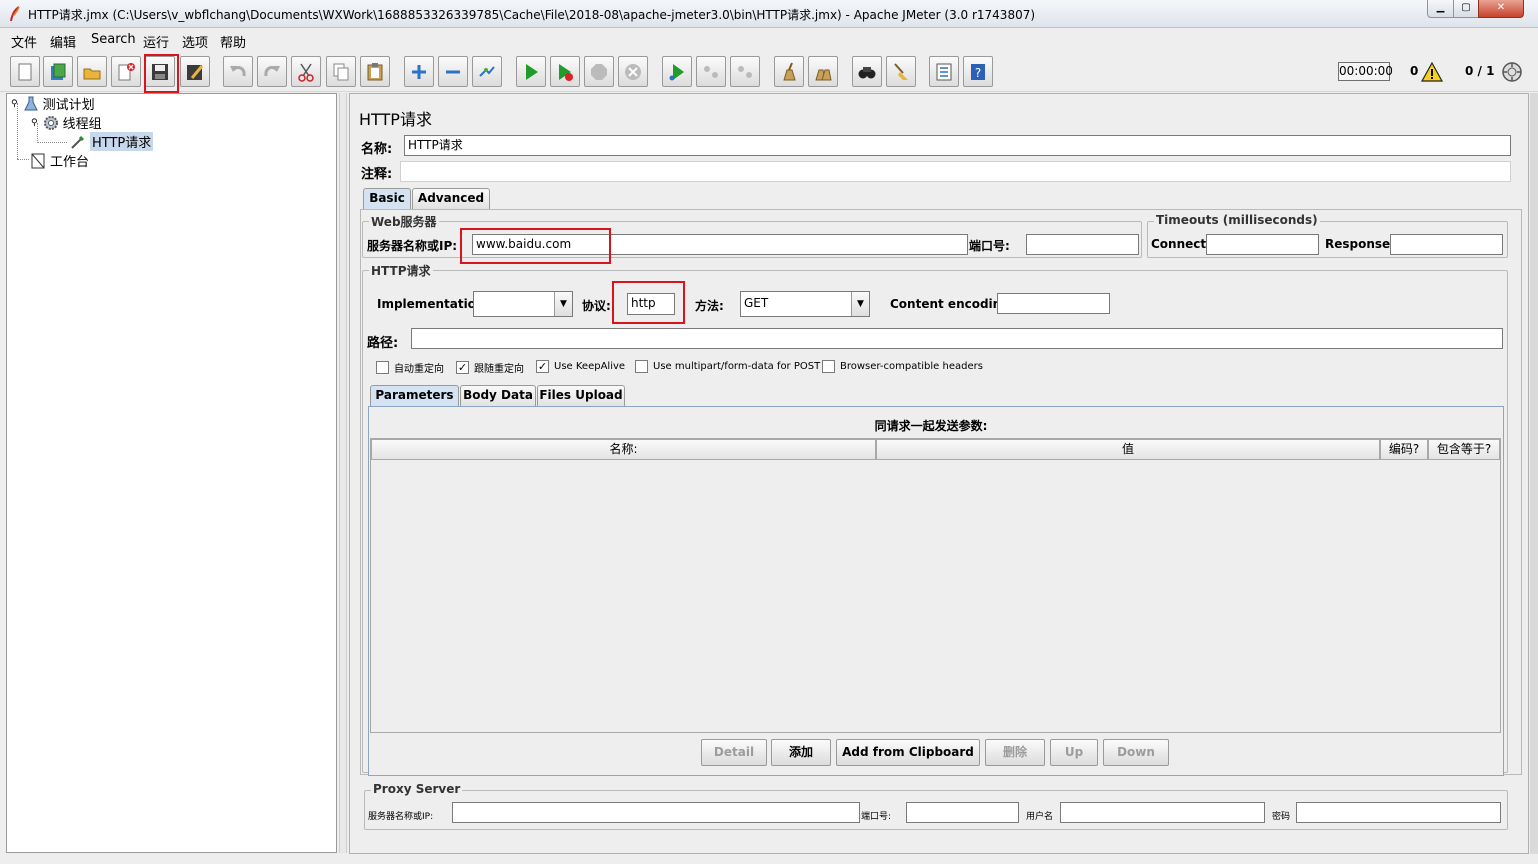  Describe the element at coordinates (419, 71) in the screenshot. I see `expand-all-button` at that location.